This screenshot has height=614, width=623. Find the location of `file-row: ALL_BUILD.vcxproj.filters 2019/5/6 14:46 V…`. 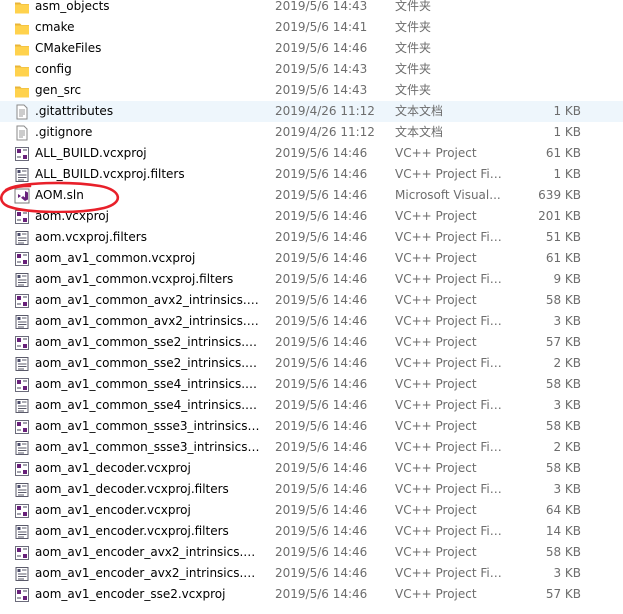

file-row: ALL_BUILD.vcxproj.filters 2019/5/6 14:46 V… is located at coordinates (311, 174).